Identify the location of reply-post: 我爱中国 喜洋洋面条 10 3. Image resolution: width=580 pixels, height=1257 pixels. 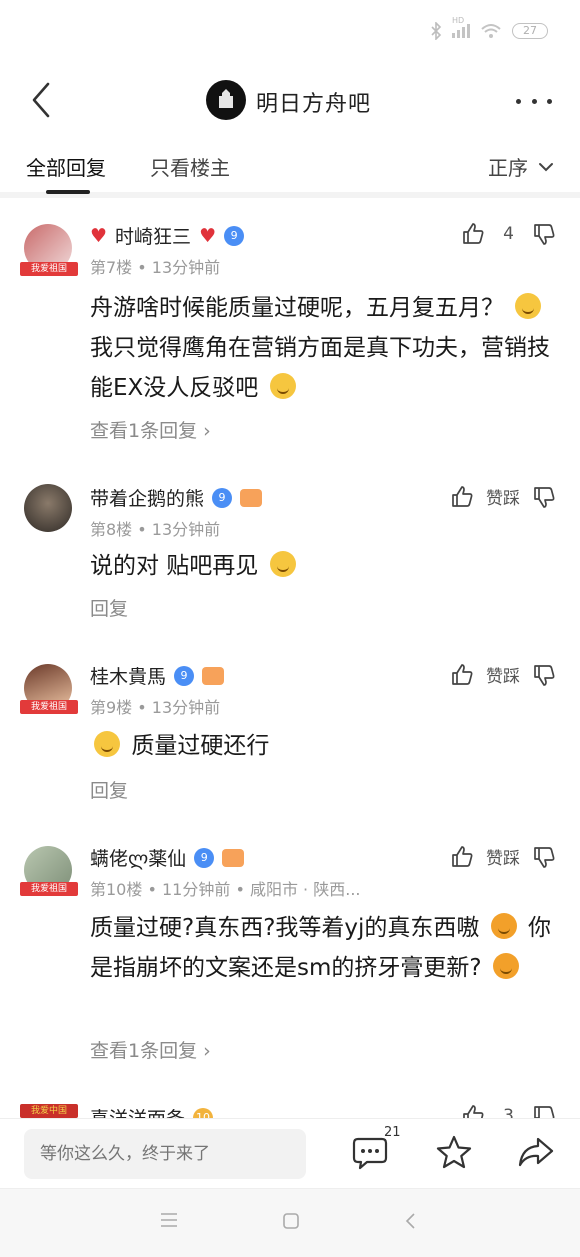
(290, 1107).